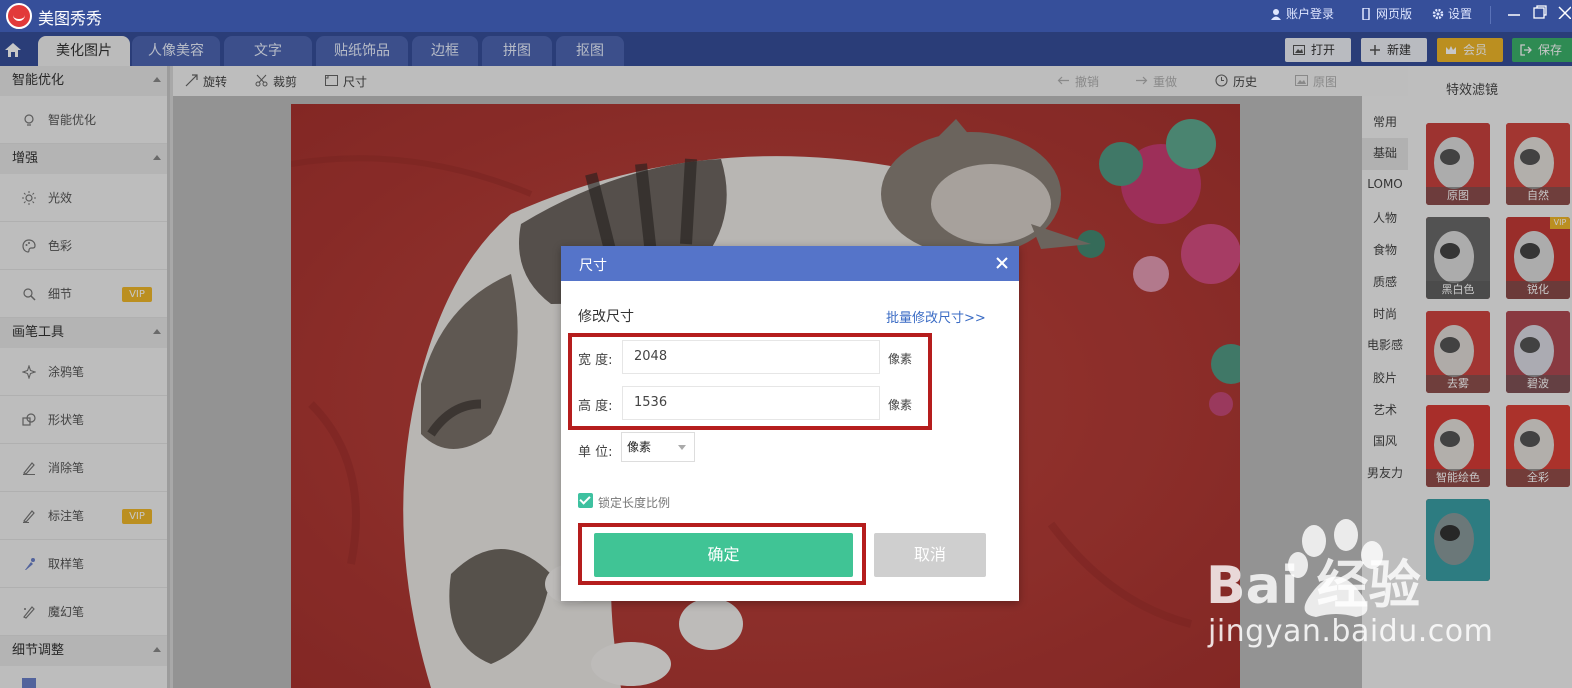  What do you see at coordinates (1276, 14) in the screenshot?
I see `user-icon` at bounding box center [1276, 14].